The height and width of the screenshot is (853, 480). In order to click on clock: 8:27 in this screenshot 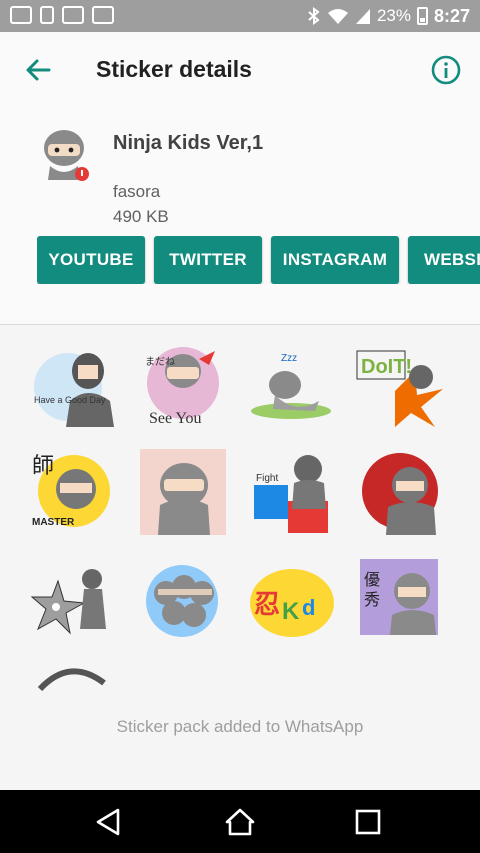, I will do `click(451, 15)`.